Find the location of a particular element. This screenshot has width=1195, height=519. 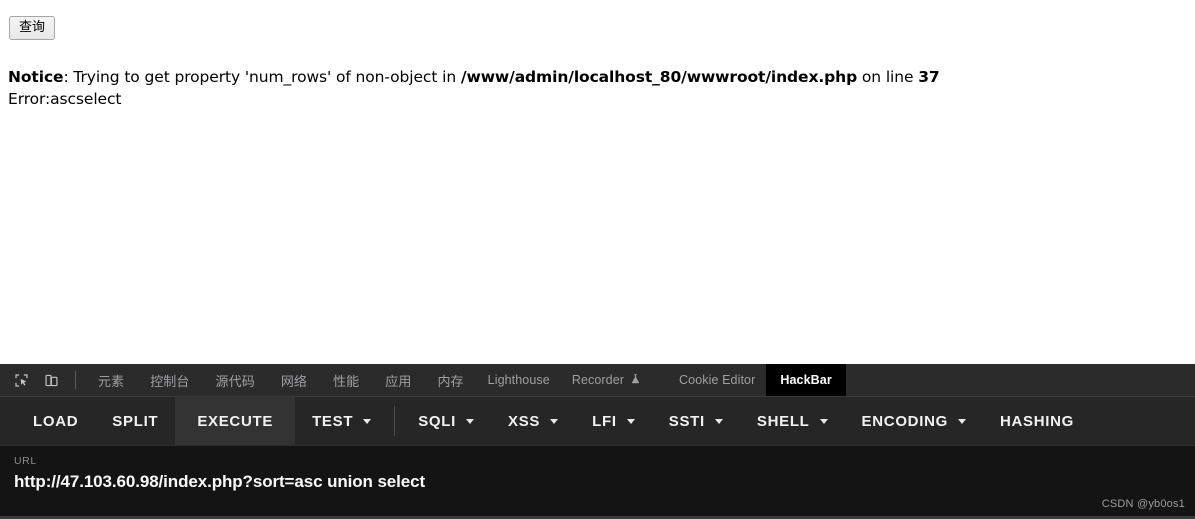

devtools-tab-源代码: 源代码 is located at coordinates (235, 380).